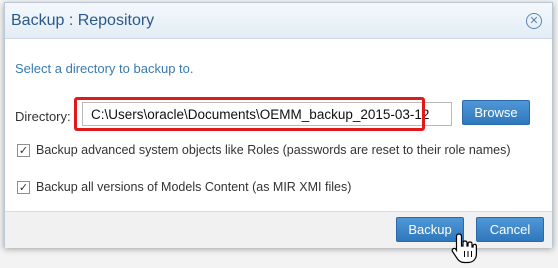 The height and width of the screenshot is (268, 558). Describe the element at coordinates (23, 187) in the screenshot. I see `checkbox-model-versions: ✓` at that location.